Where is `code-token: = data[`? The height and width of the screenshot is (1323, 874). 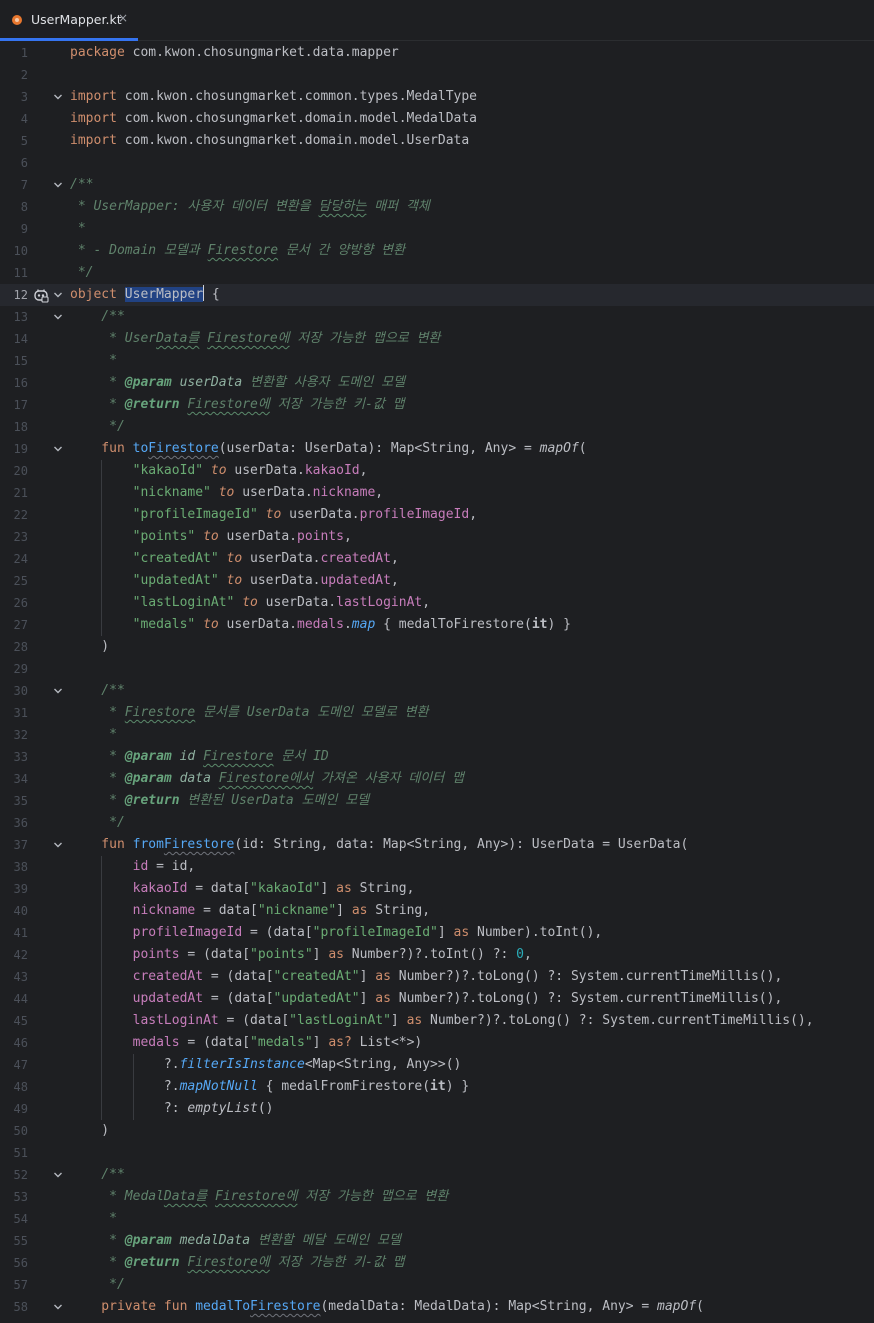 code-token: = data[ is located at coordinates (226, 910).